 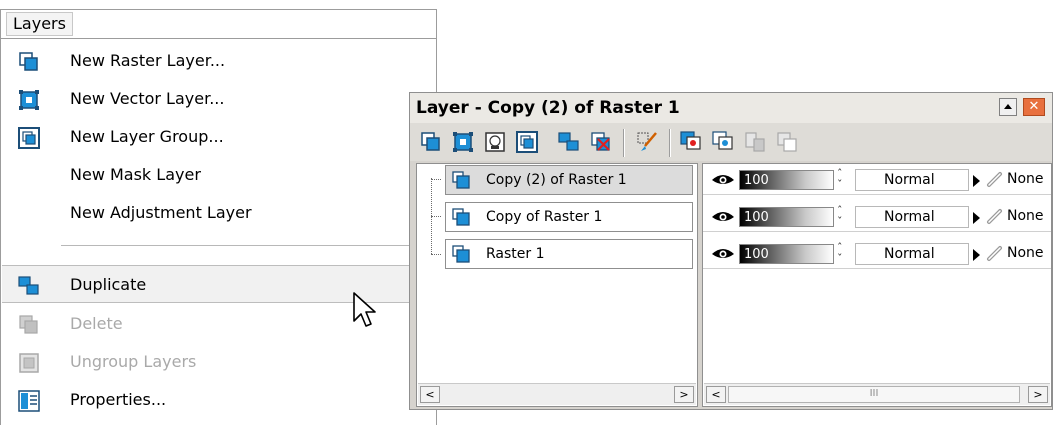 I want to click on scroll-thumb-grip: III, so click(x=874, y=393).